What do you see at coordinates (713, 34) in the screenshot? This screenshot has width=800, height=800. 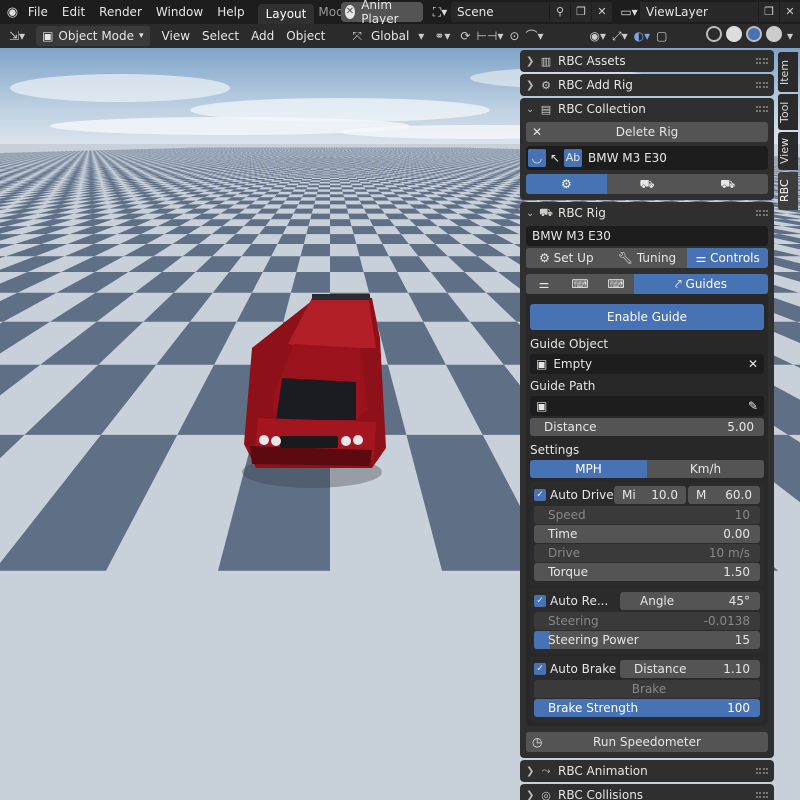 I see `wireframe-shading-icon` at bounding box center [713, 34].